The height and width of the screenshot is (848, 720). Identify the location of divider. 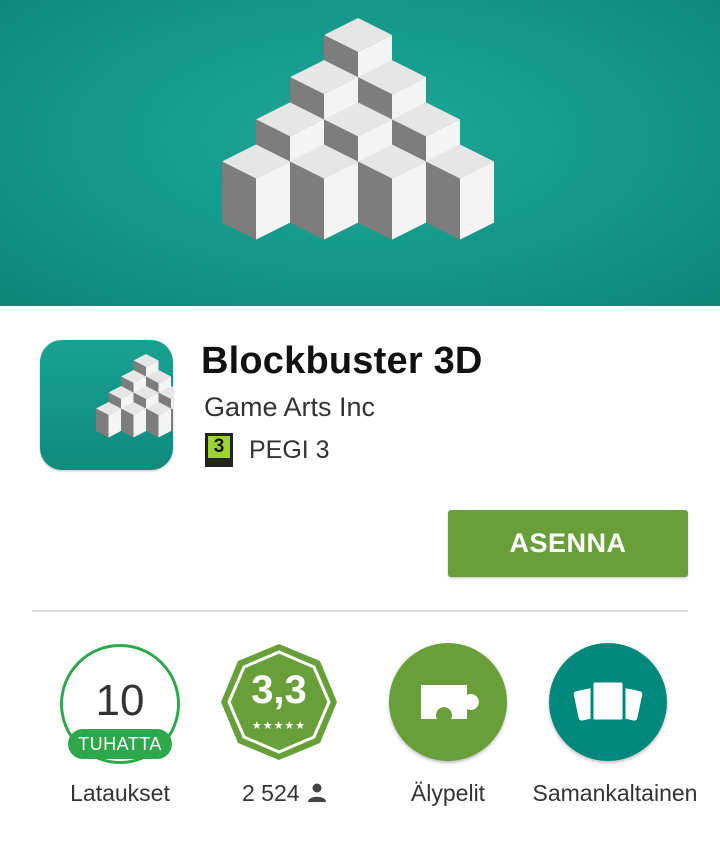
(360, 611).